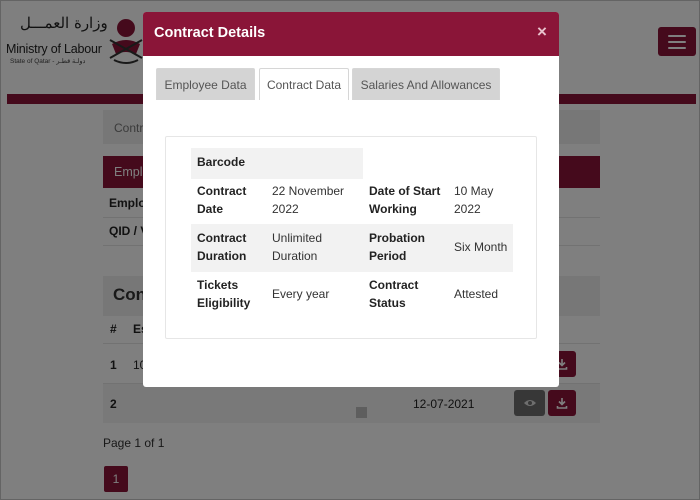 This screenshot has width=700, height=500. I want to click on barcode-label: Barcode, so click(221, 162).